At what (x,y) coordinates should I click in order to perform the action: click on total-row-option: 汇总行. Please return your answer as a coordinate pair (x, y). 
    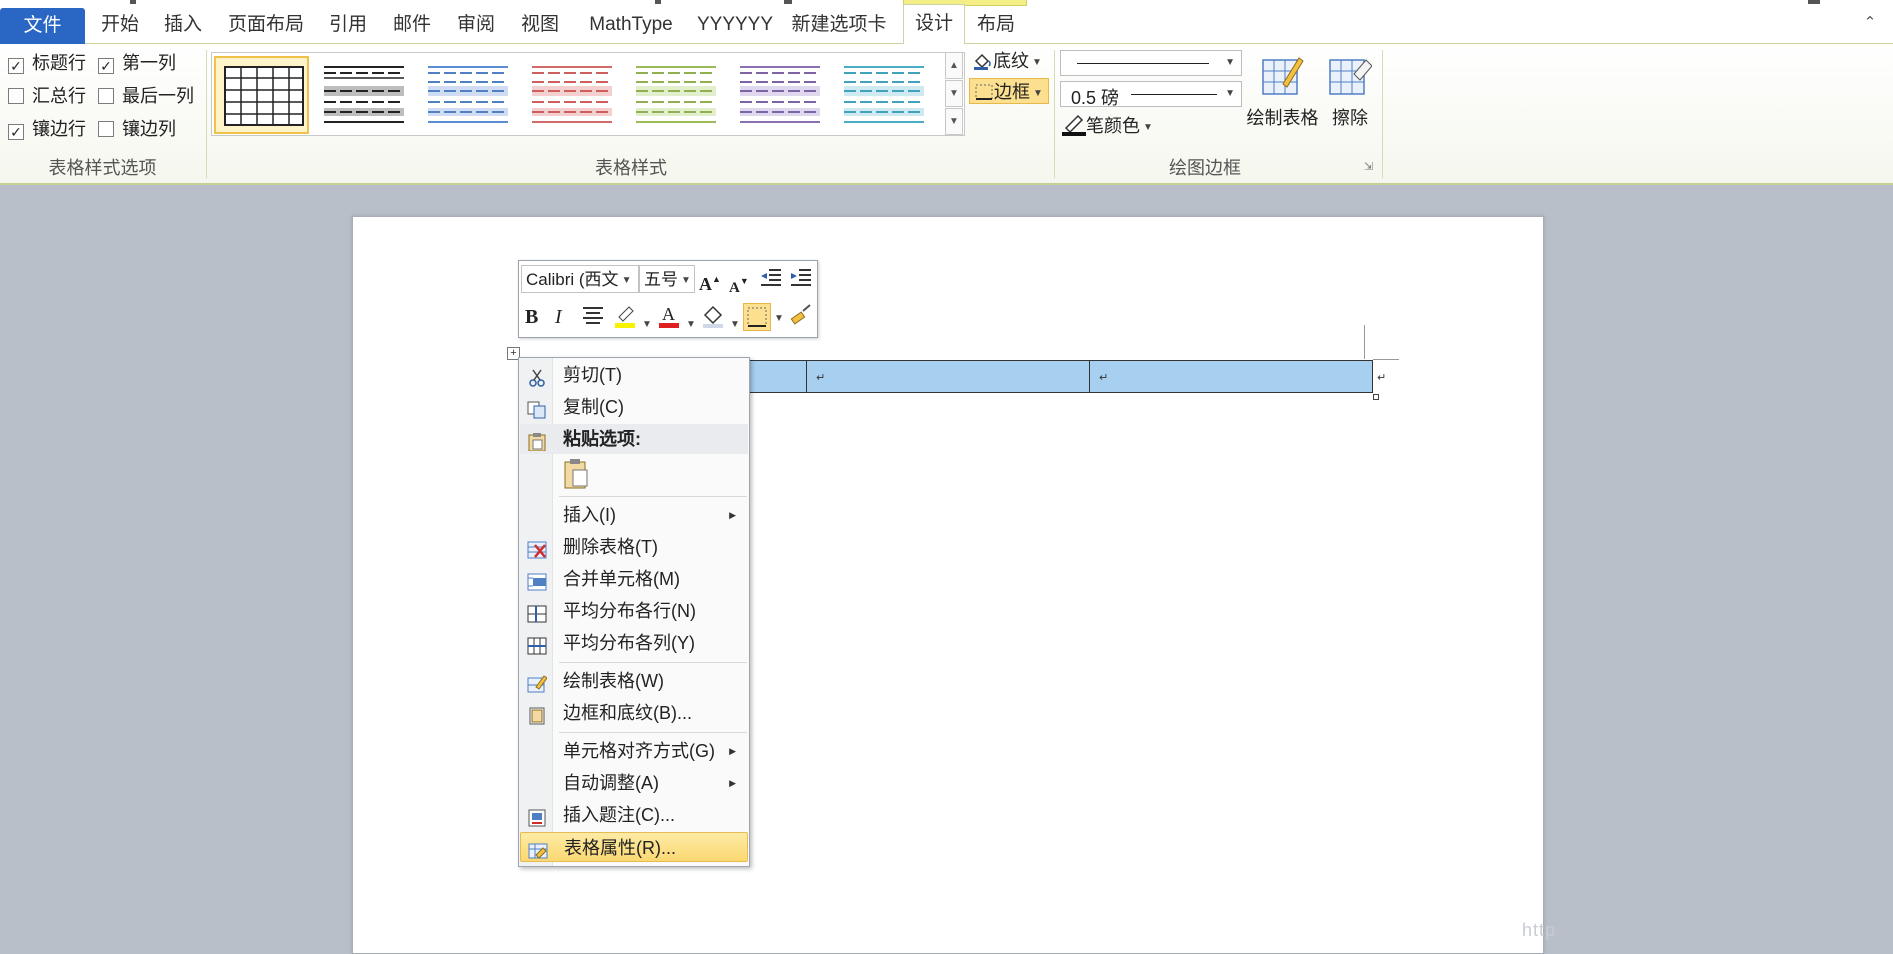
    Looking at the image, I should click on (47, 96).